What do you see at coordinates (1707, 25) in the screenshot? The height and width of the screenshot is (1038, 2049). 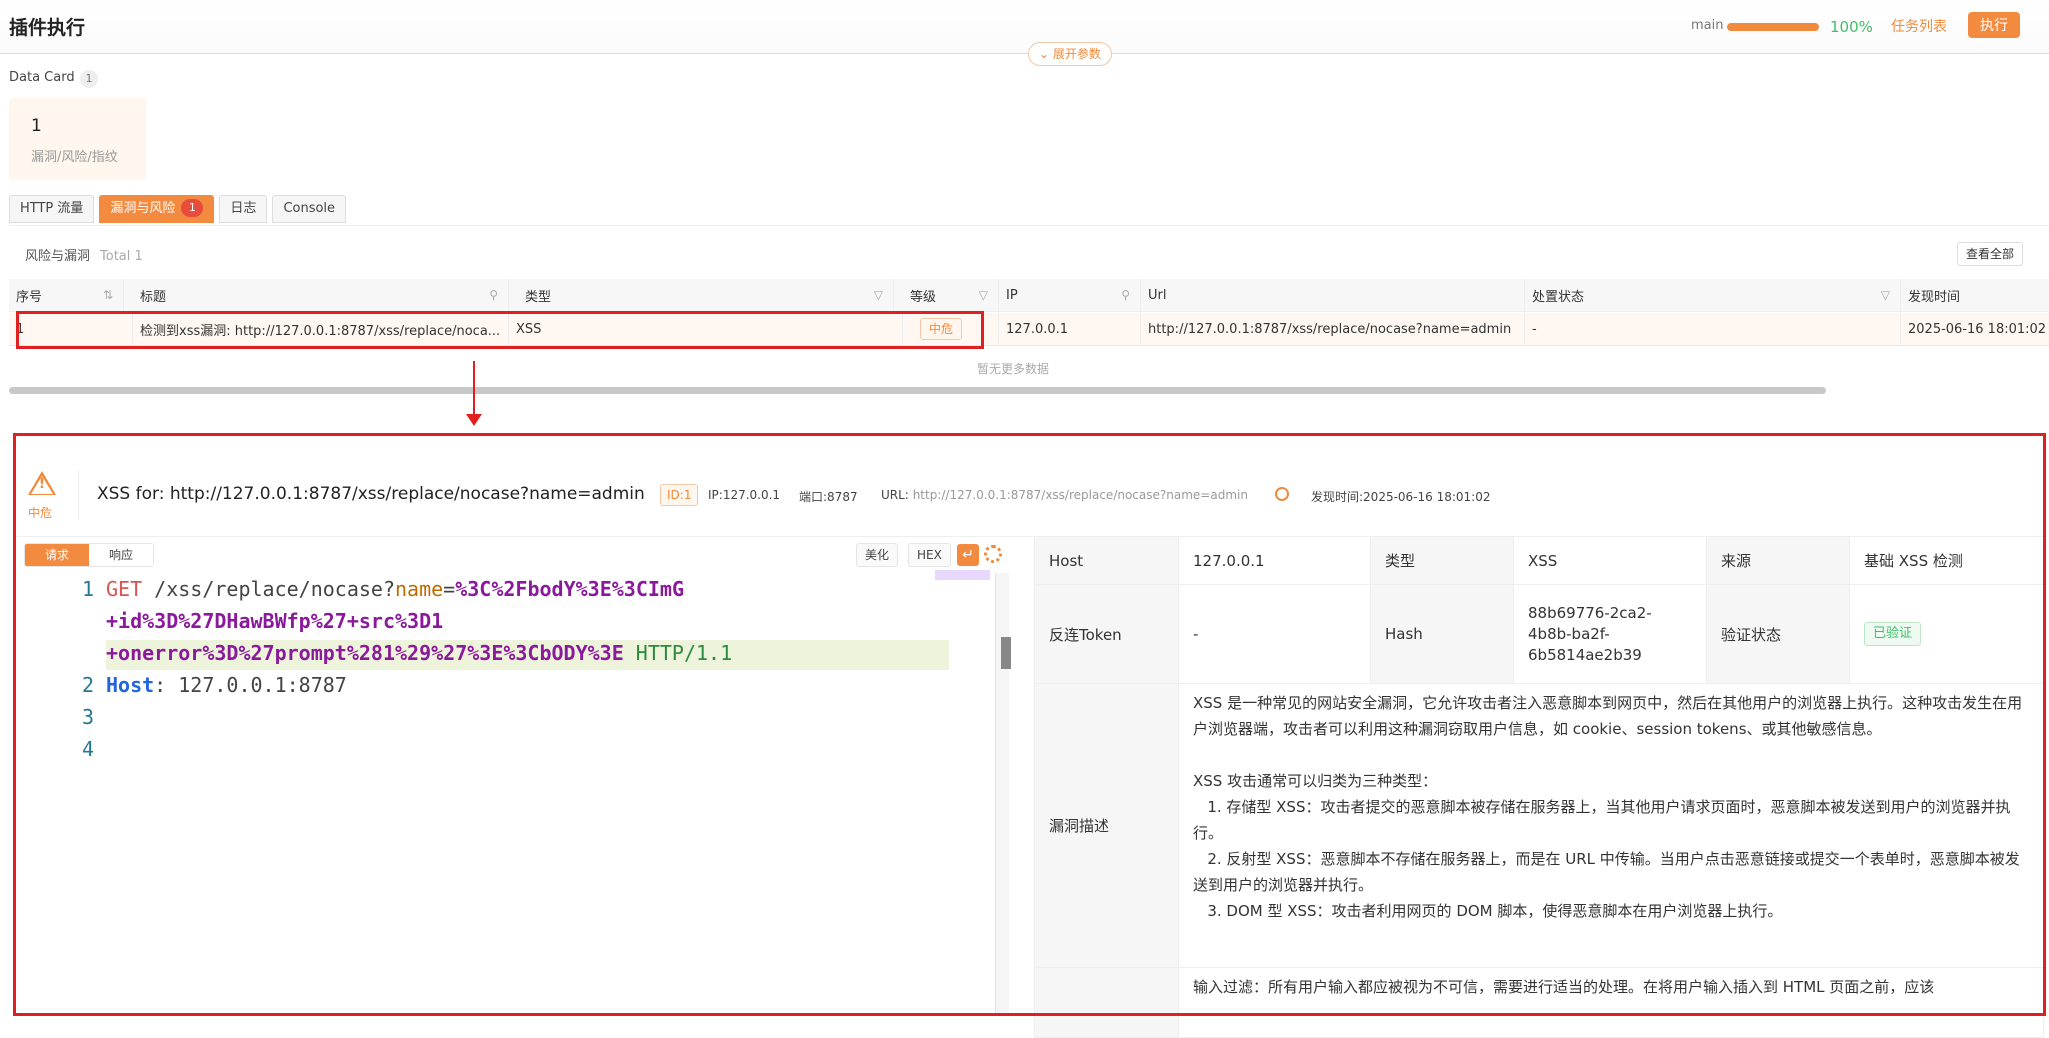 I see `branch-label: main` at bounding box center [1707, 25].